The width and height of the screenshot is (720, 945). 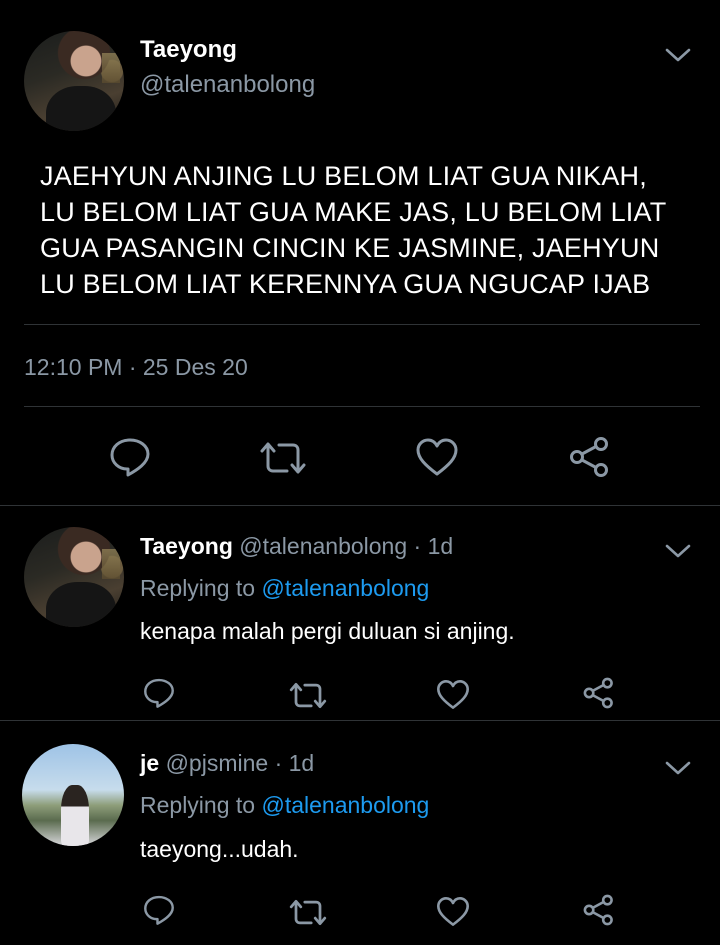 What do you see at coordinates (345, 284) in the screenshot?
I see `tweet-text-line: LU BELOM LIAT KERENNYA GUA NGUCAP IJAB` at bounding box center [345, 284].